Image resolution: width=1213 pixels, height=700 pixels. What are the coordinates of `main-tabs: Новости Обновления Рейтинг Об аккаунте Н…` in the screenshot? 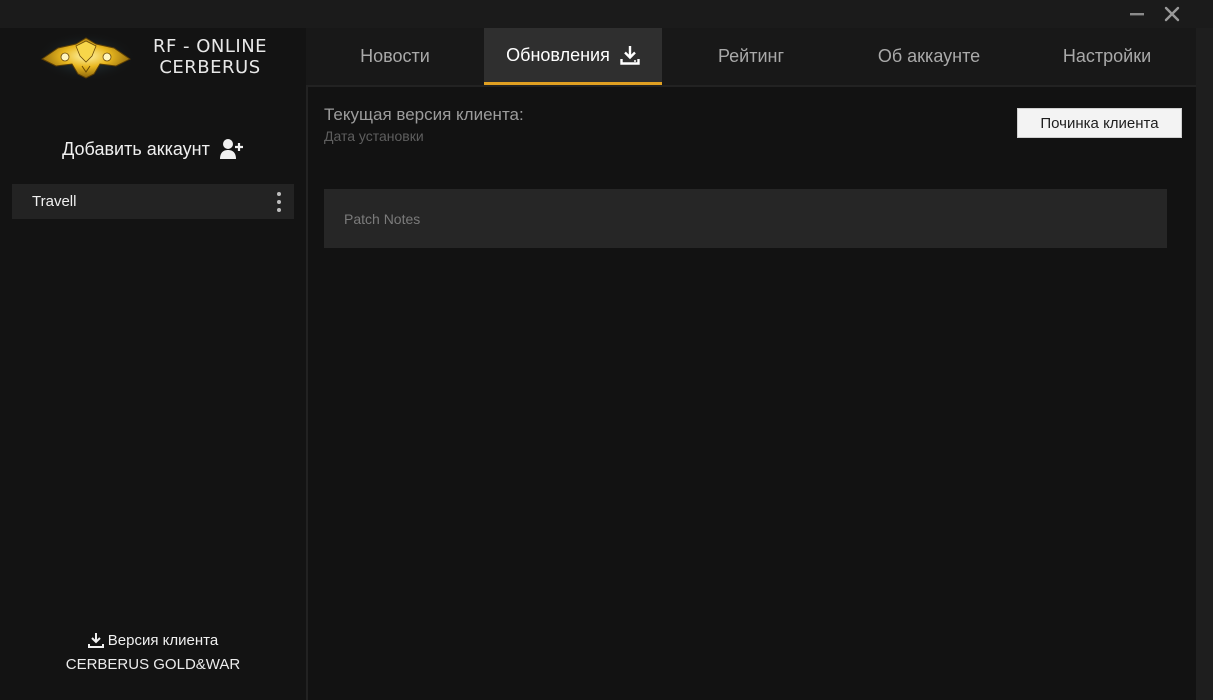 It's located at (751, 56).